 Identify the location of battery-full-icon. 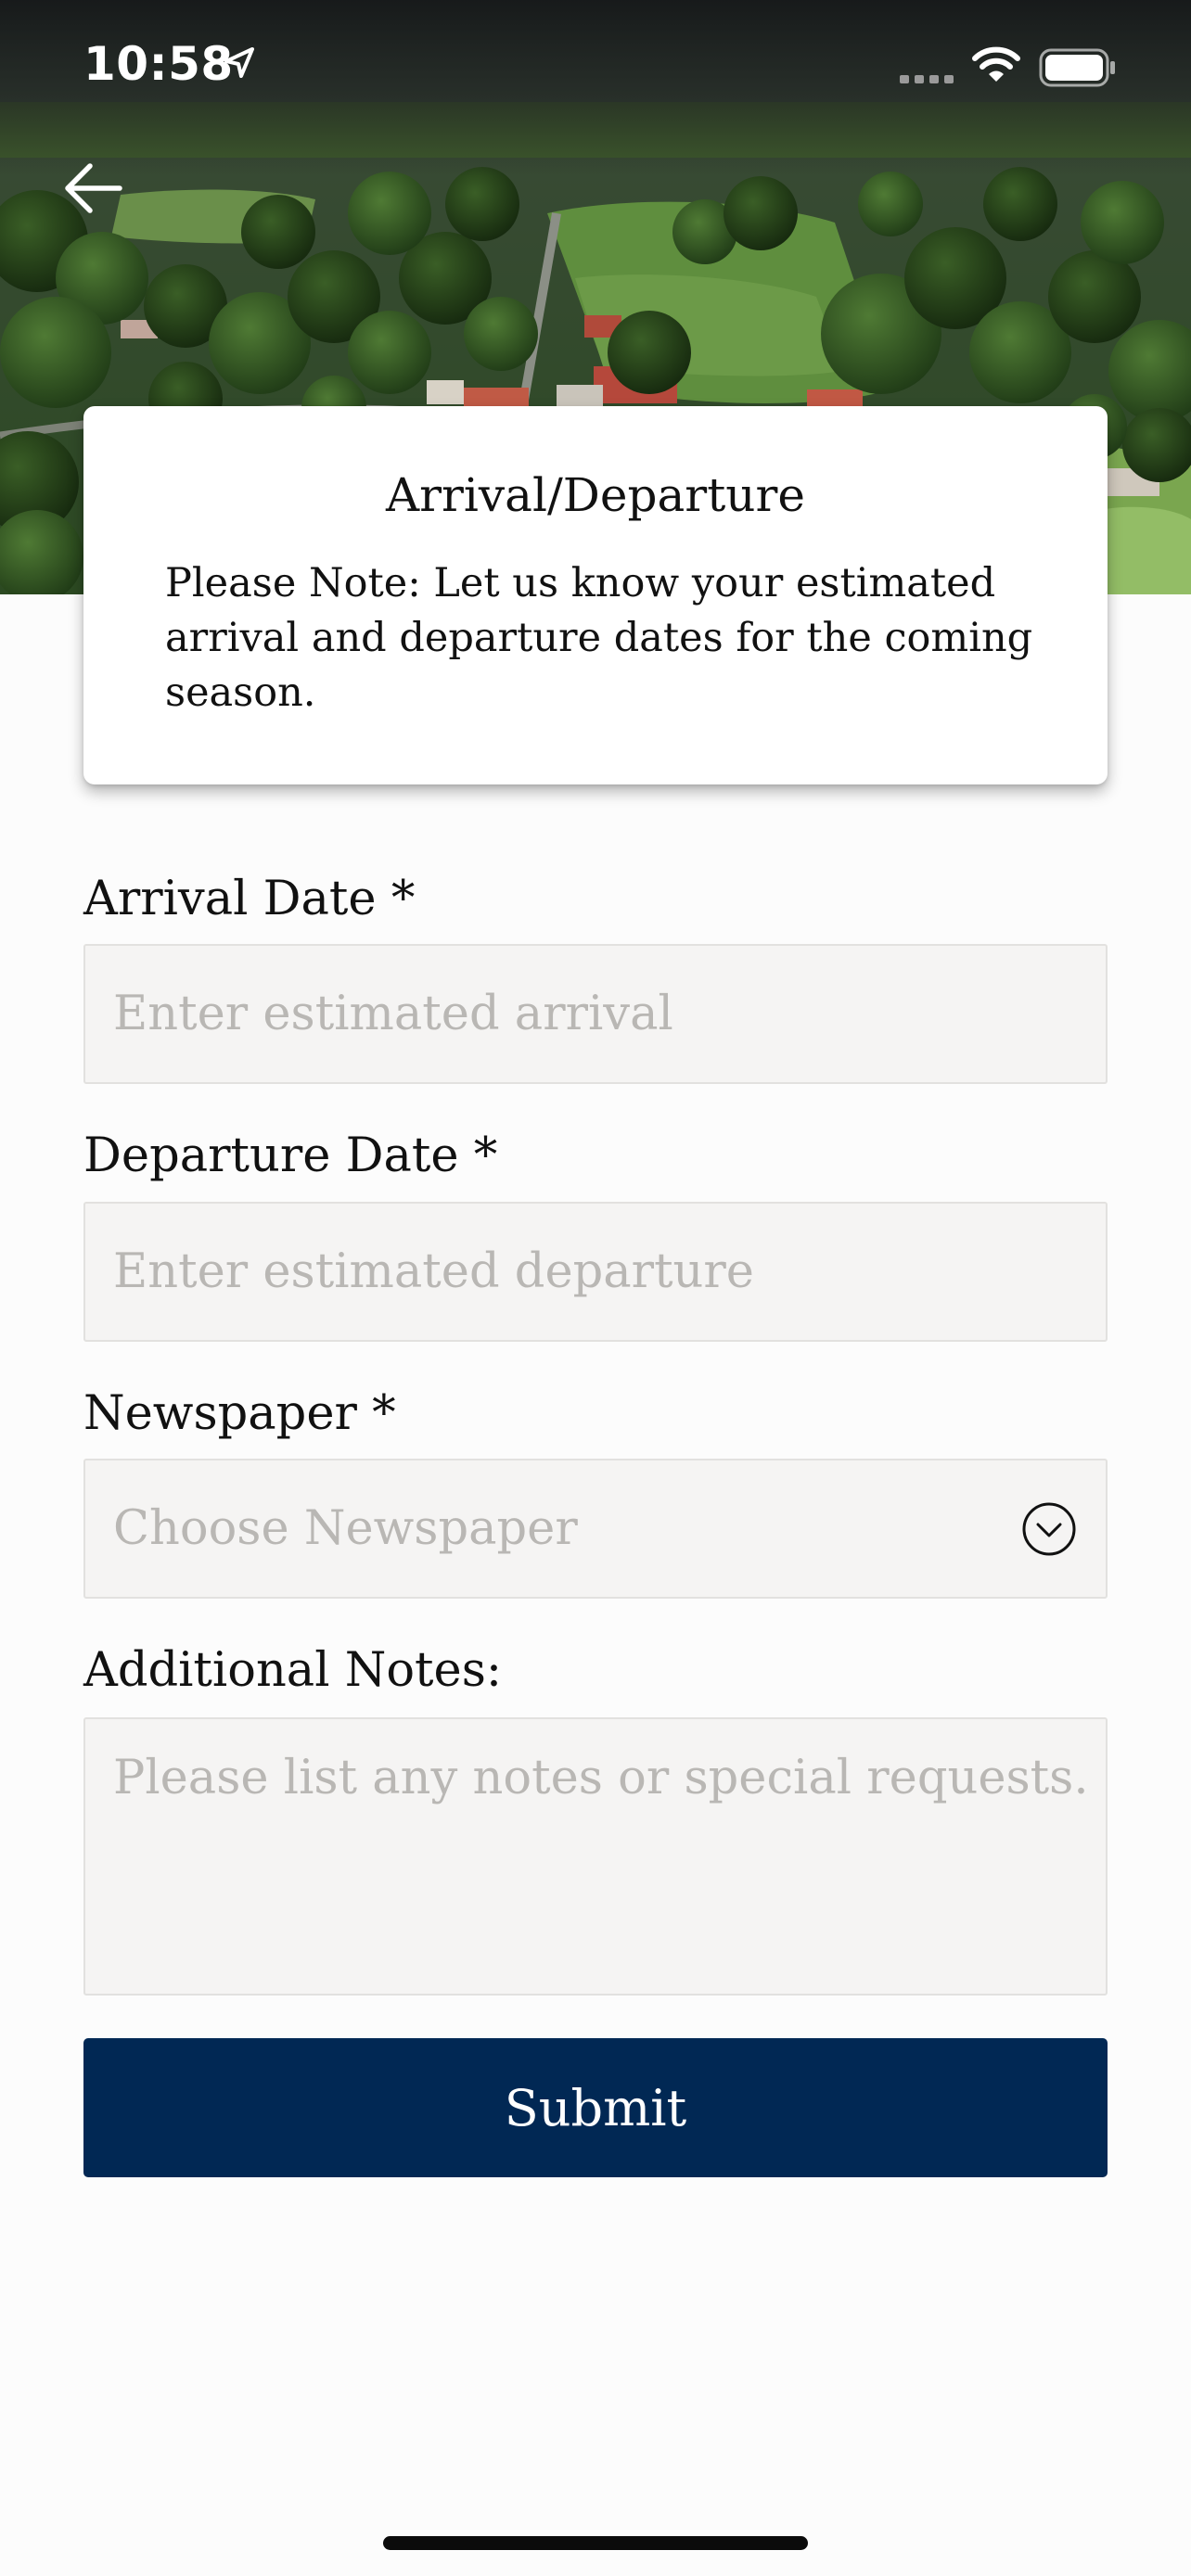
(1078, 69).